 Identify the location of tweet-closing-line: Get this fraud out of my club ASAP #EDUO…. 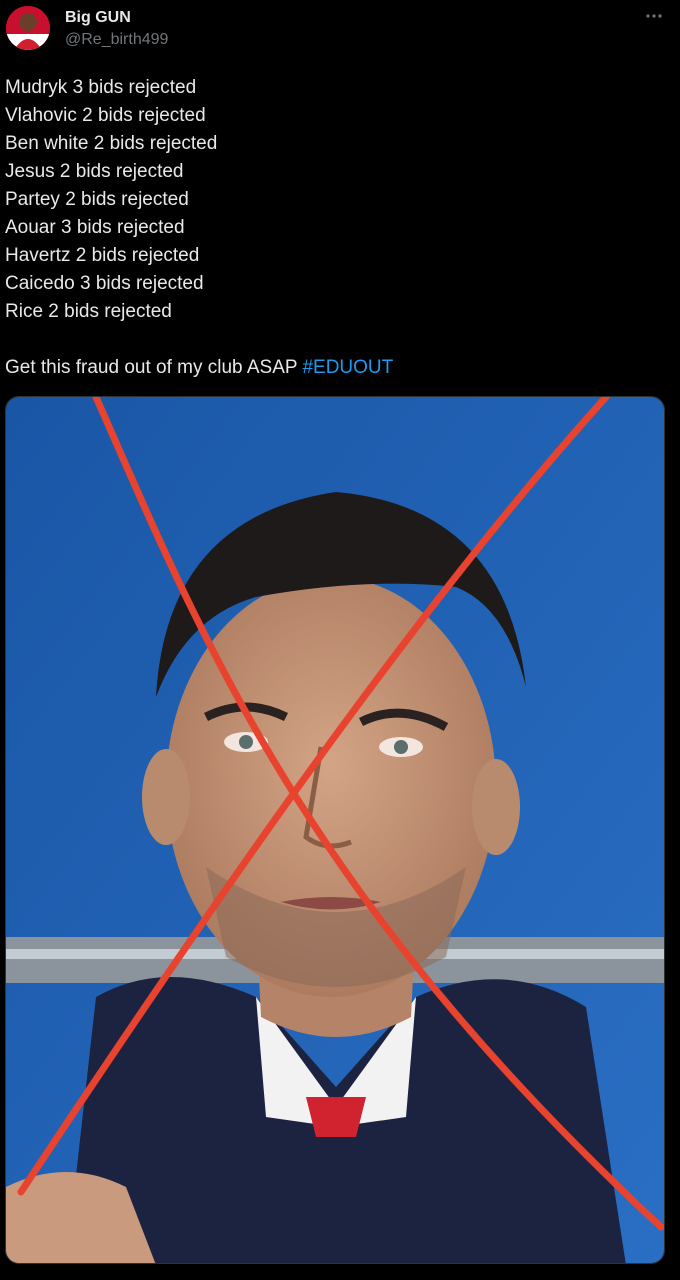
(335, 368).